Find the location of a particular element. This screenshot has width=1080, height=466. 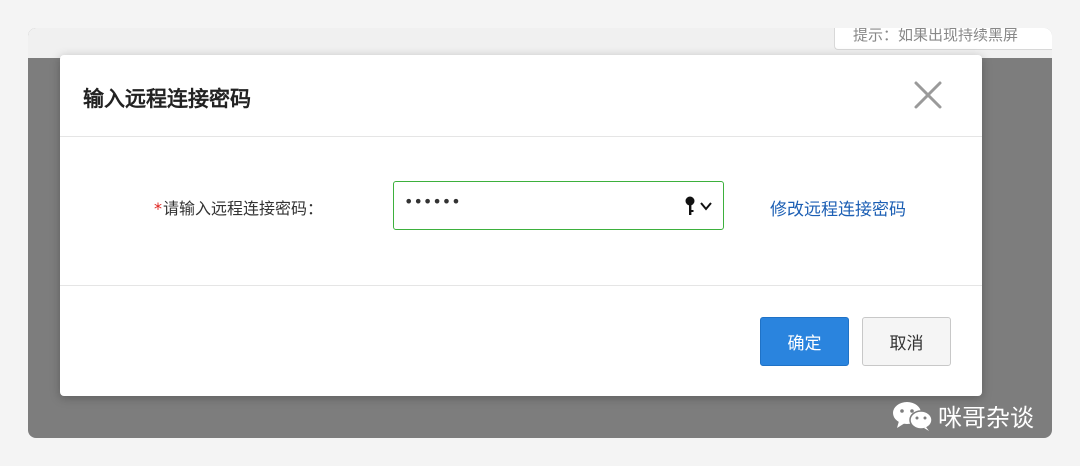

password-field-label: *请输入远程连接密码： is located at coordinates (238, 207).